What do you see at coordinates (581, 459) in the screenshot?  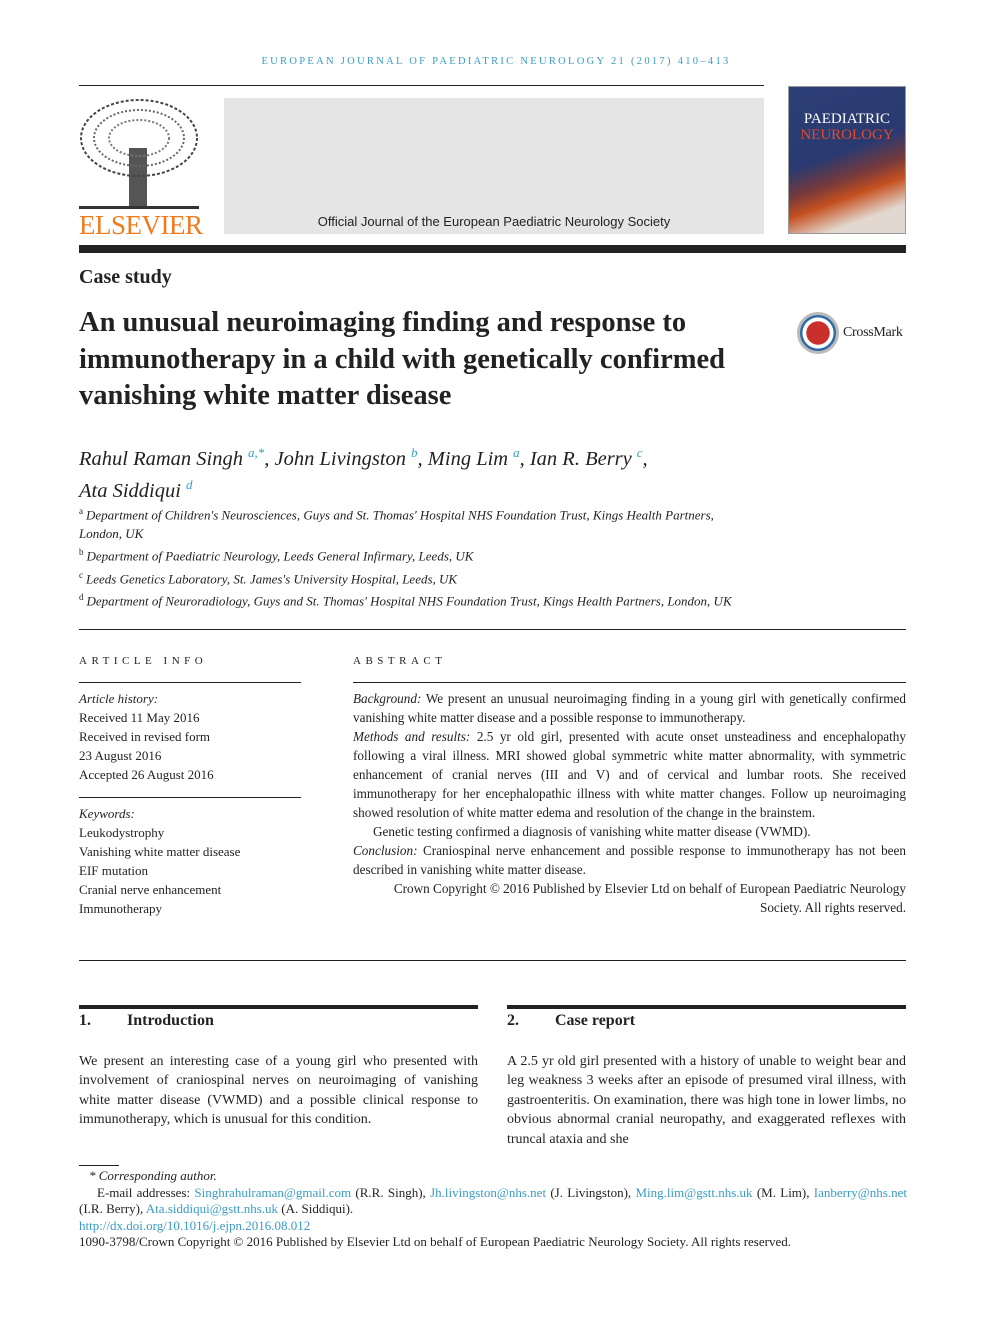 I see `author-name: Ian R. Berry` at bounding box center [581, 459].